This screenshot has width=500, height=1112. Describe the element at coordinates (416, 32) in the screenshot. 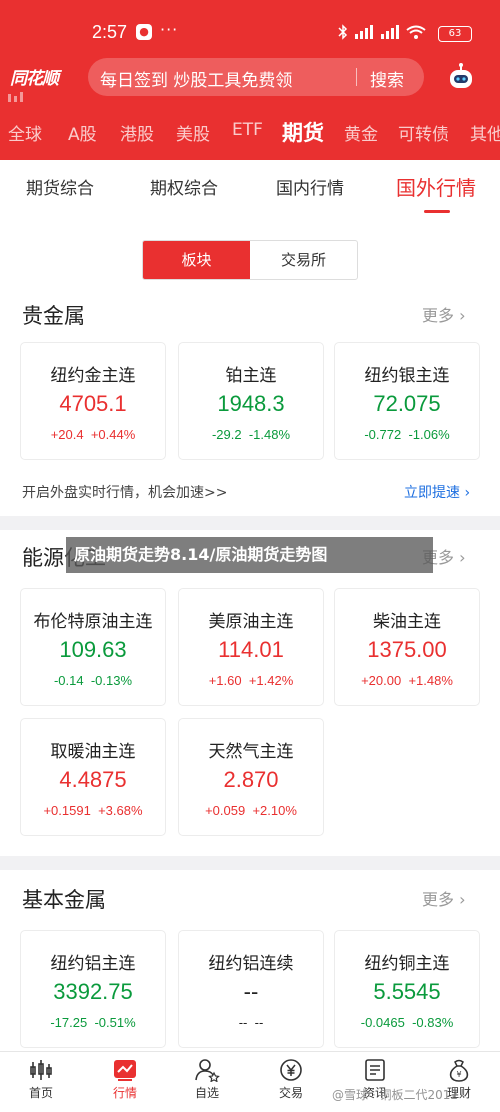

I see `wifi-icon` at that location.